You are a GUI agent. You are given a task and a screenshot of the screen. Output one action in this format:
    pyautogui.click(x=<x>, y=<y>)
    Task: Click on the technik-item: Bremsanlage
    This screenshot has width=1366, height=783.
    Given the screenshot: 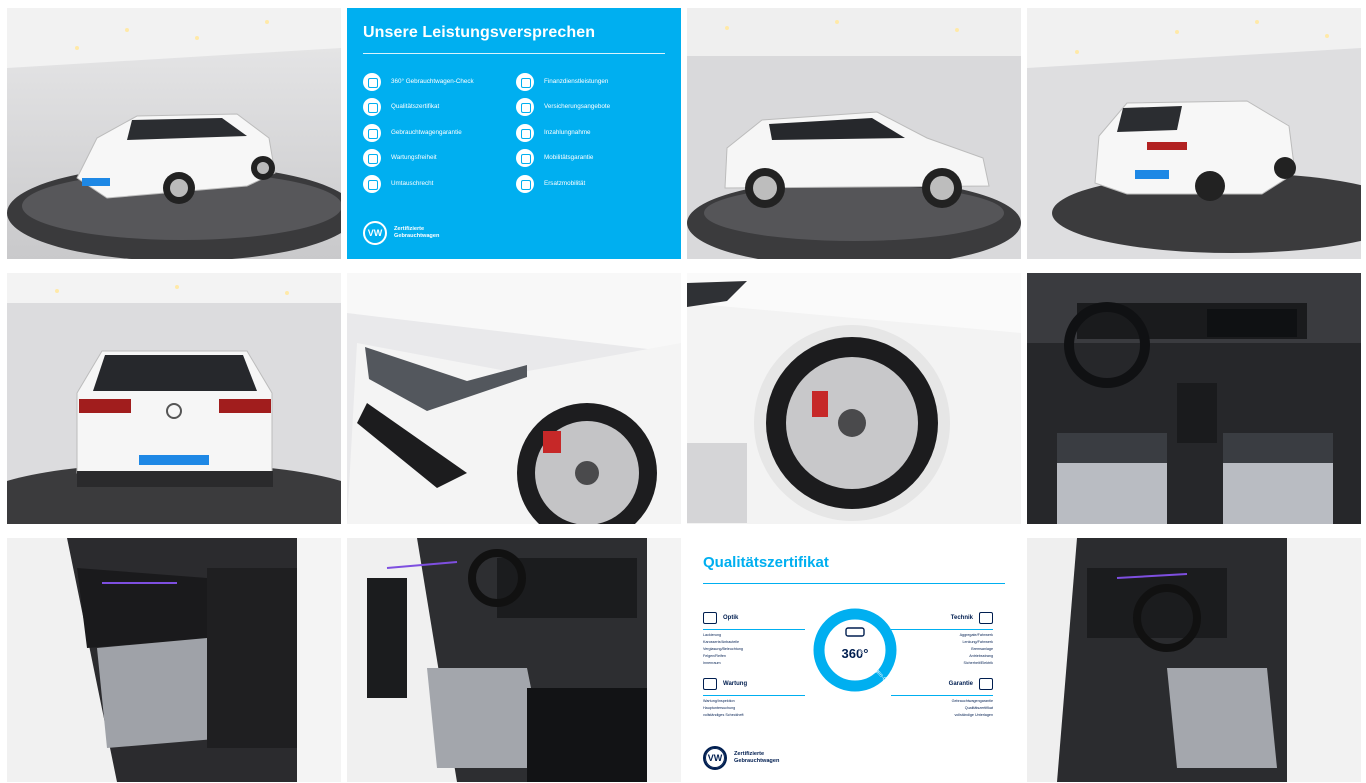 What is the action you would take?
    pyautogui.click(x=982, y=649)
    